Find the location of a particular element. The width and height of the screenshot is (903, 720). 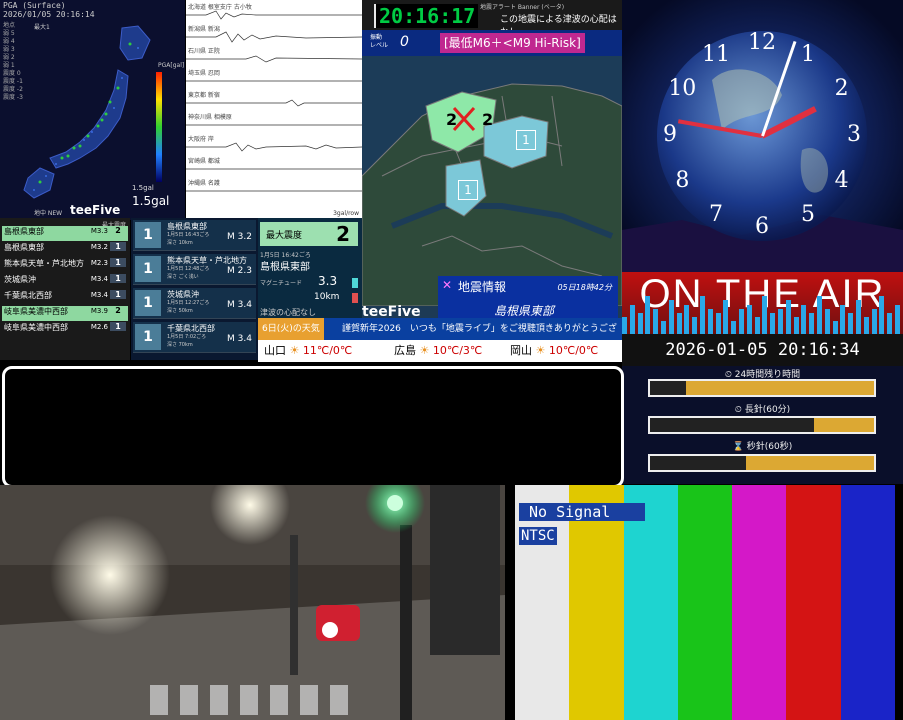

card-date: 1月5日 16:43ごろ is located at coordinates (188, 235).